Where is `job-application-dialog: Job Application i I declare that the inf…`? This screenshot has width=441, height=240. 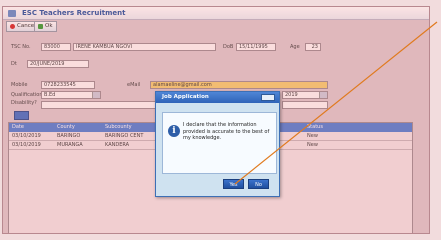 job-application-dialog: Job Application i I declare that the inf… is located at coordinates (217, 144).